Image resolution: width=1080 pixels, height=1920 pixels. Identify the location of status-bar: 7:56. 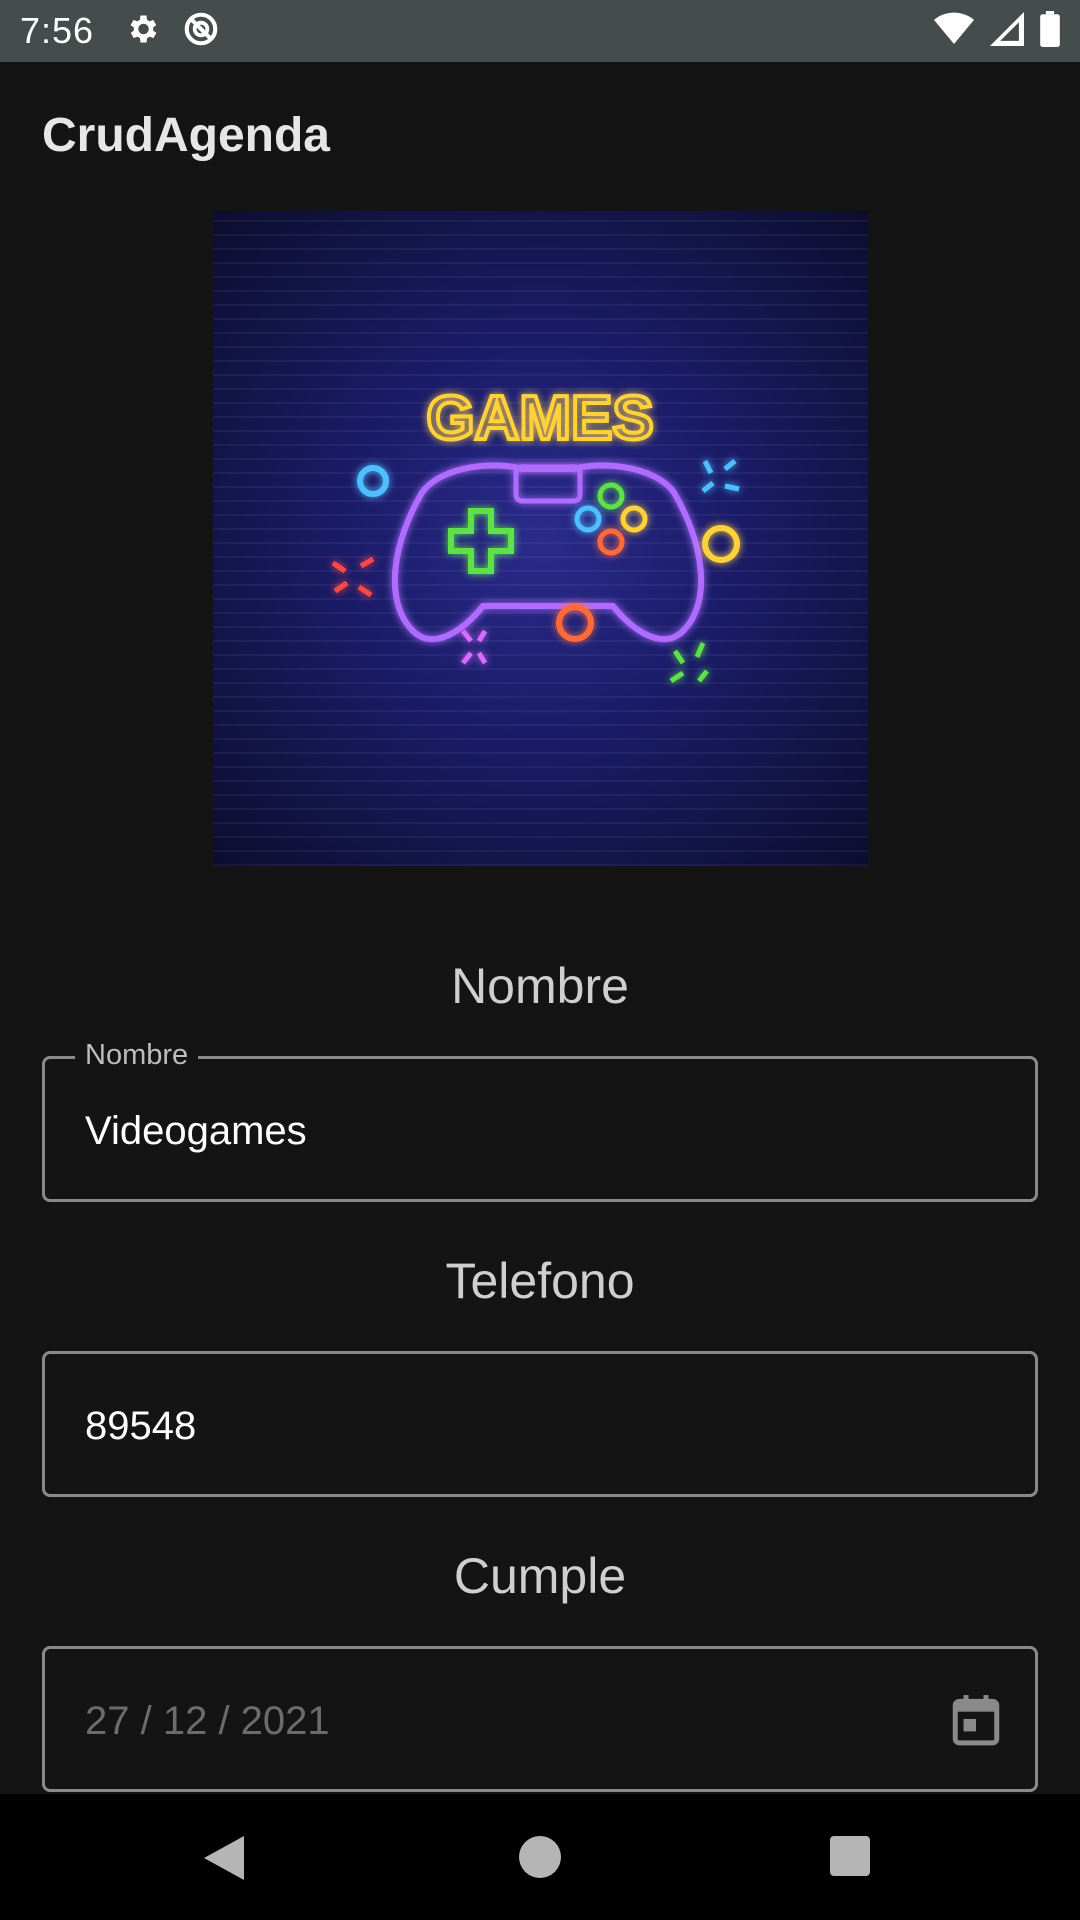
(540, 31).